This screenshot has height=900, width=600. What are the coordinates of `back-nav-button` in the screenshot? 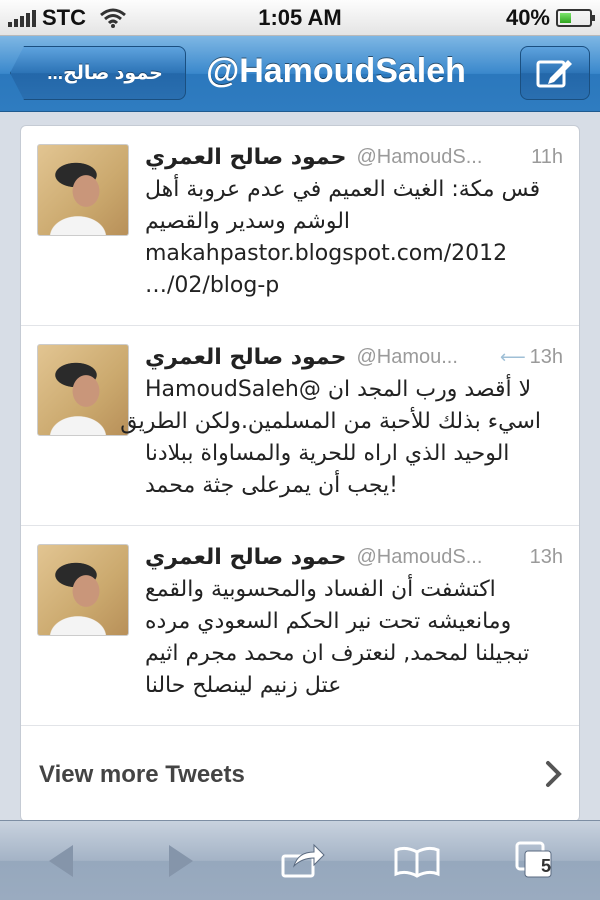 It's located at (61, 861).